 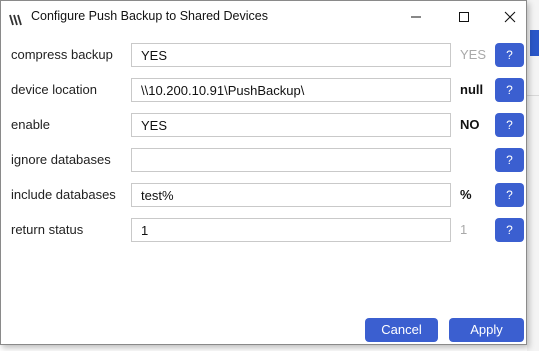 What do you see at coordinates (533, 95) in the screenshot?
I see `background-divider` at bounding box center [533, 95].